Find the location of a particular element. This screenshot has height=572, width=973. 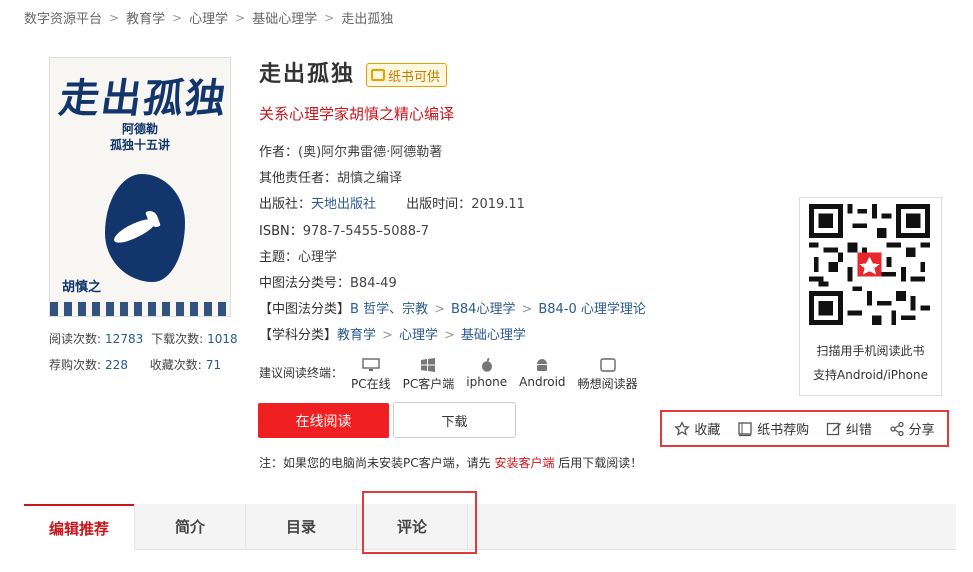

tab-contents: 目录 is located at coordinates (301, 526).